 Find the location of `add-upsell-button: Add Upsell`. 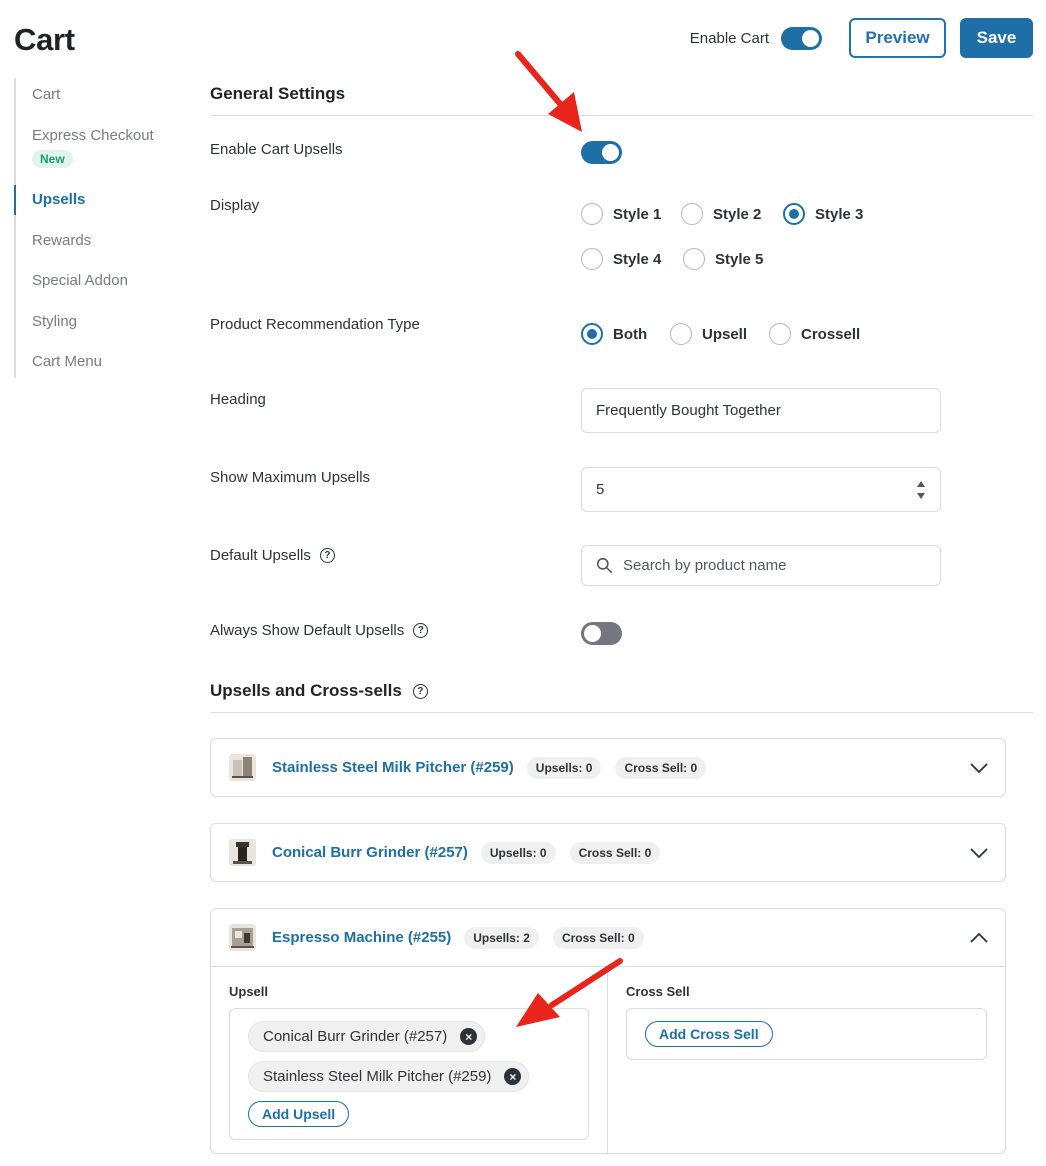

add-upsell-button: Add Upsell is located at coordinates (299, 1114).